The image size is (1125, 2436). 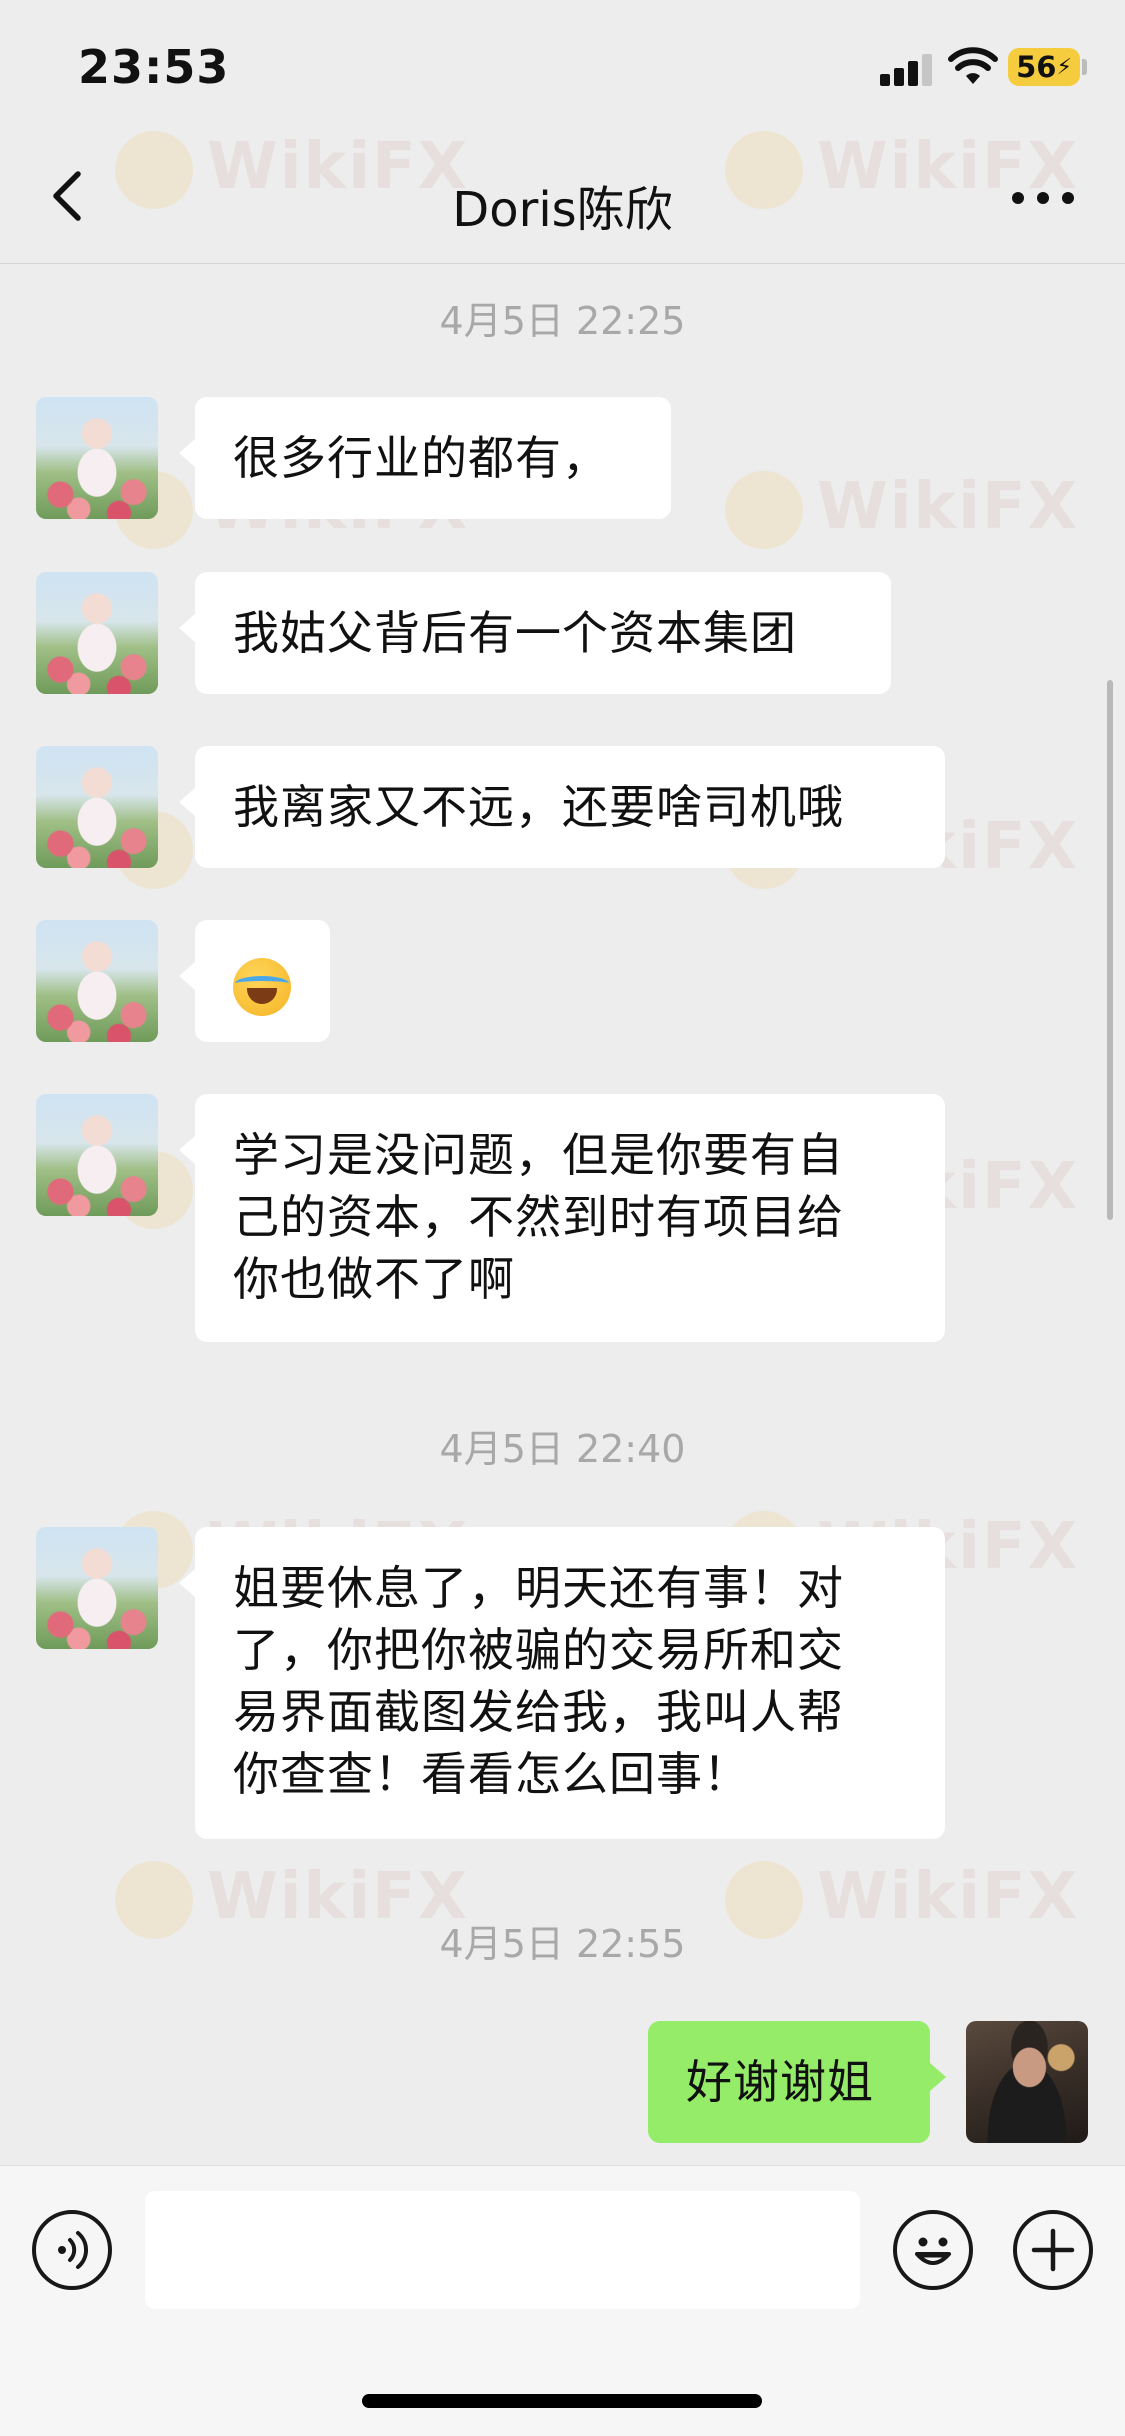 What do you see at coordinates (562, 1449) in the screenshot?
I see `message-timestamp: 4月5日 22:40` at bounding box center [562, 1449].